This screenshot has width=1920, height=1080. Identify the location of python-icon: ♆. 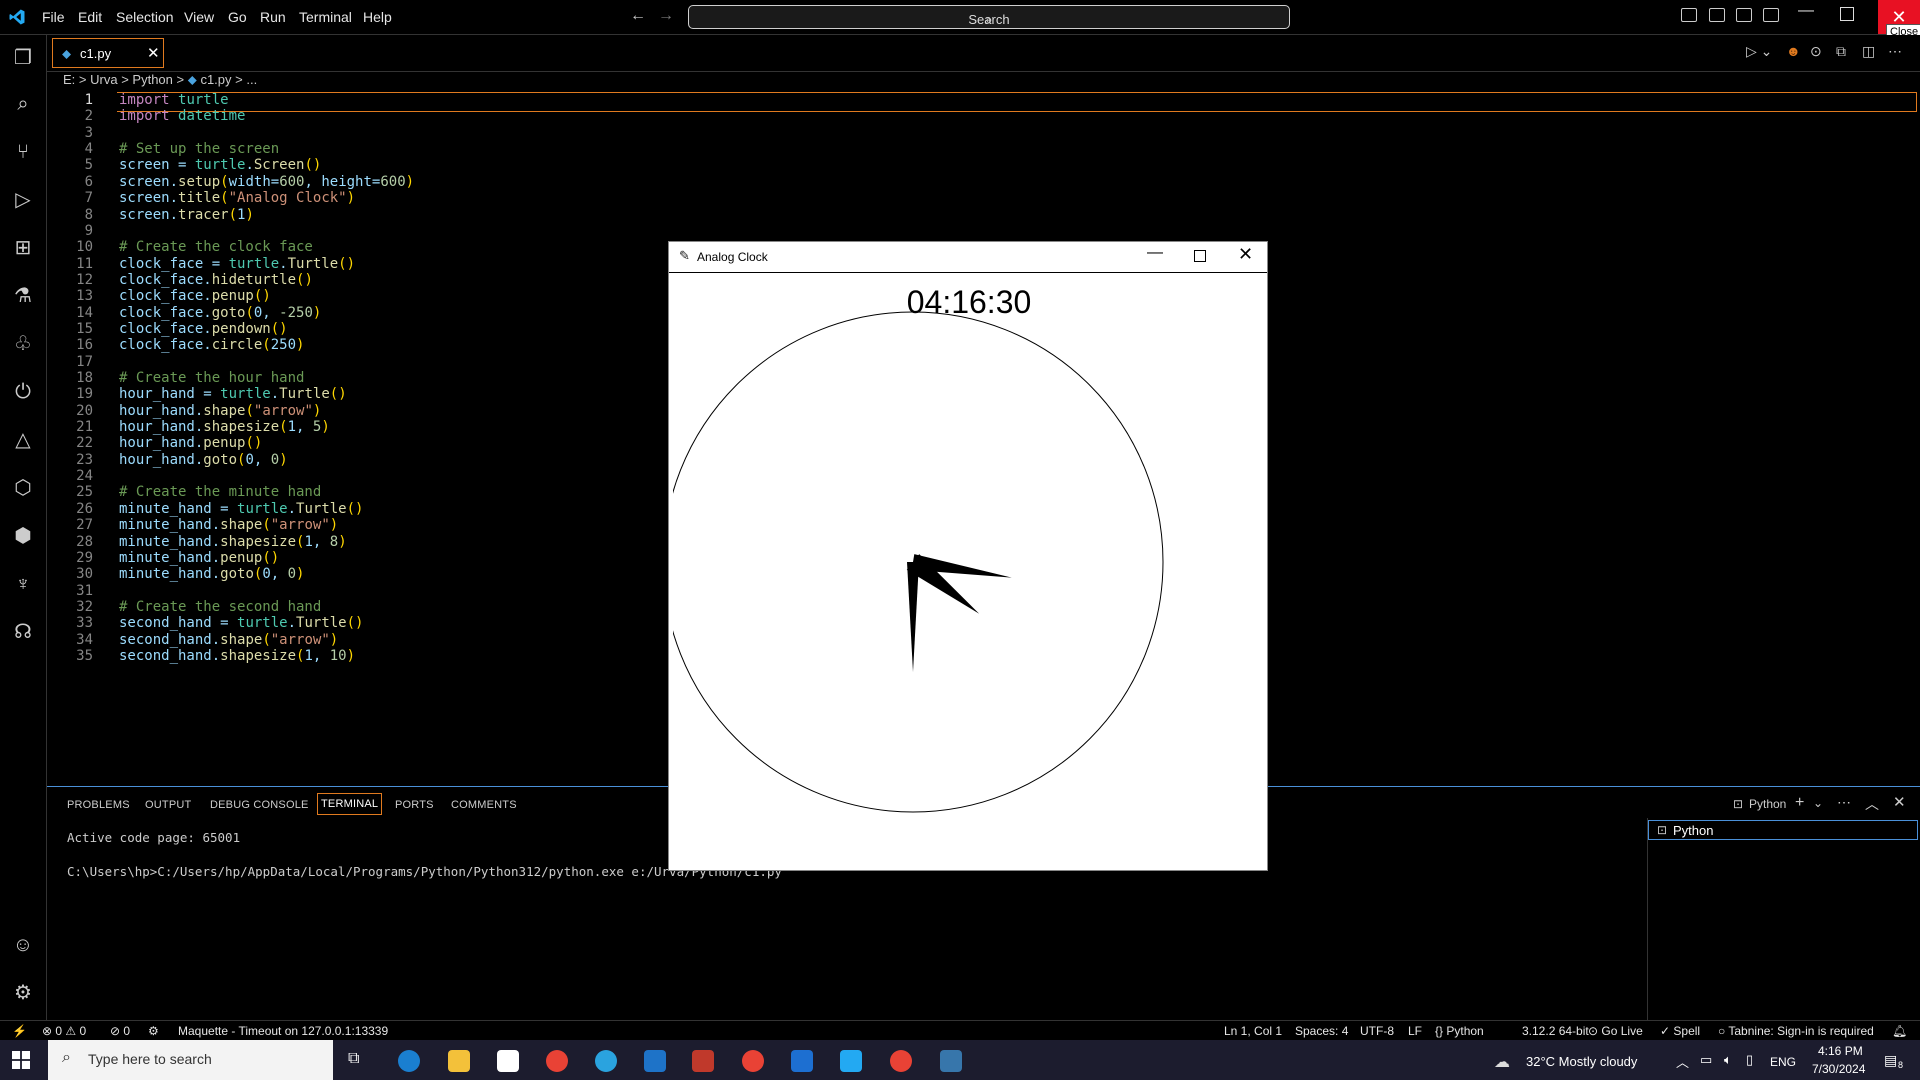
(23, 584).